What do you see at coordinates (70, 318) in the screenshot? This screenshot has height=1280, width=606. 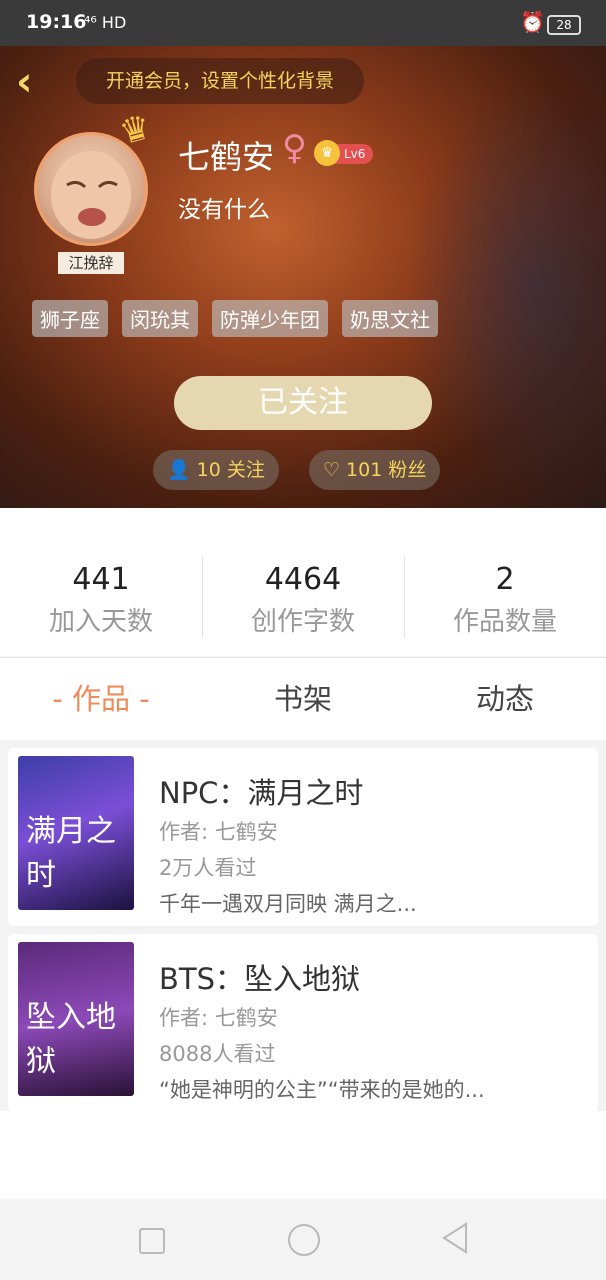 I see `tag: 狮子座` at bounding box center [70, 318].